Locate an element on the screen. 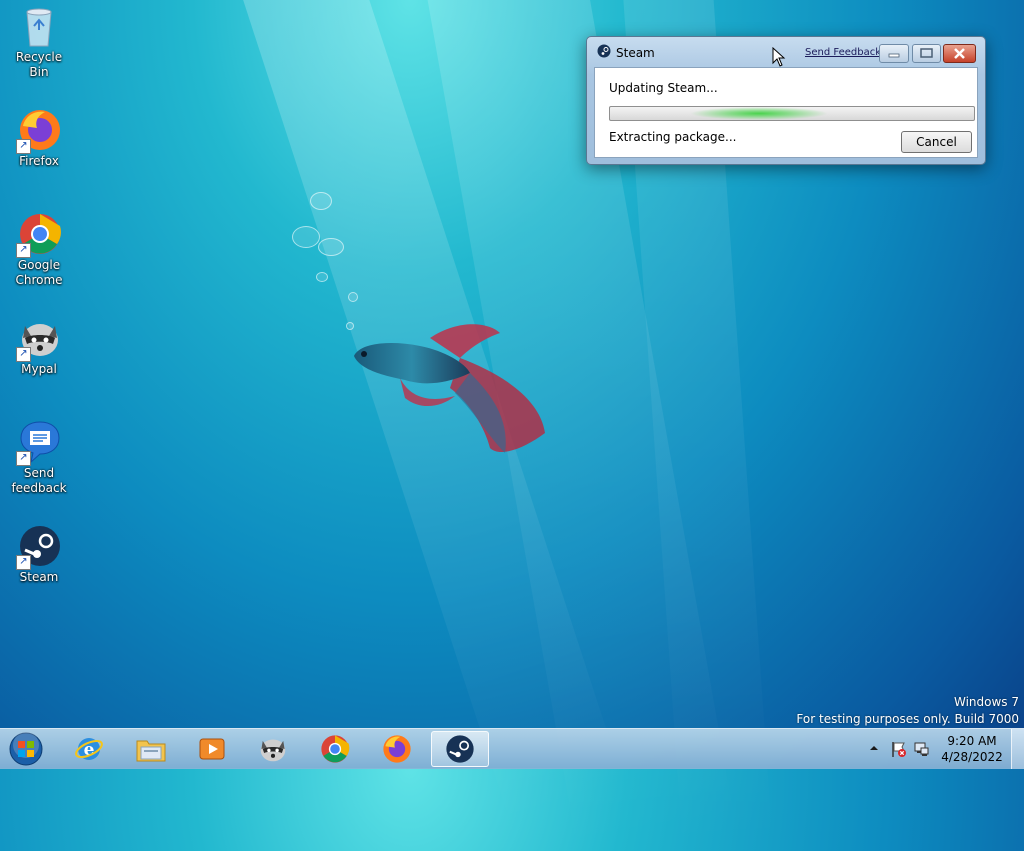 The width and height of the screenshot is (1024, 851). close-icon is located at coordinates (959, 53).